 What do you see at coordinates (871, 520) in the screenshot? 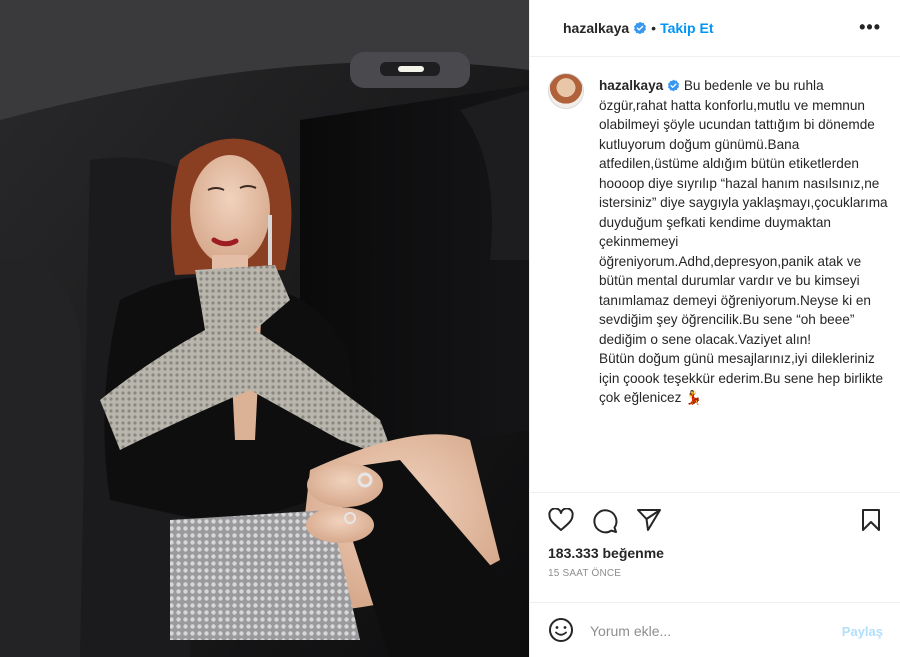
I see `bookmark-icon` at bounding box center [871, 520].